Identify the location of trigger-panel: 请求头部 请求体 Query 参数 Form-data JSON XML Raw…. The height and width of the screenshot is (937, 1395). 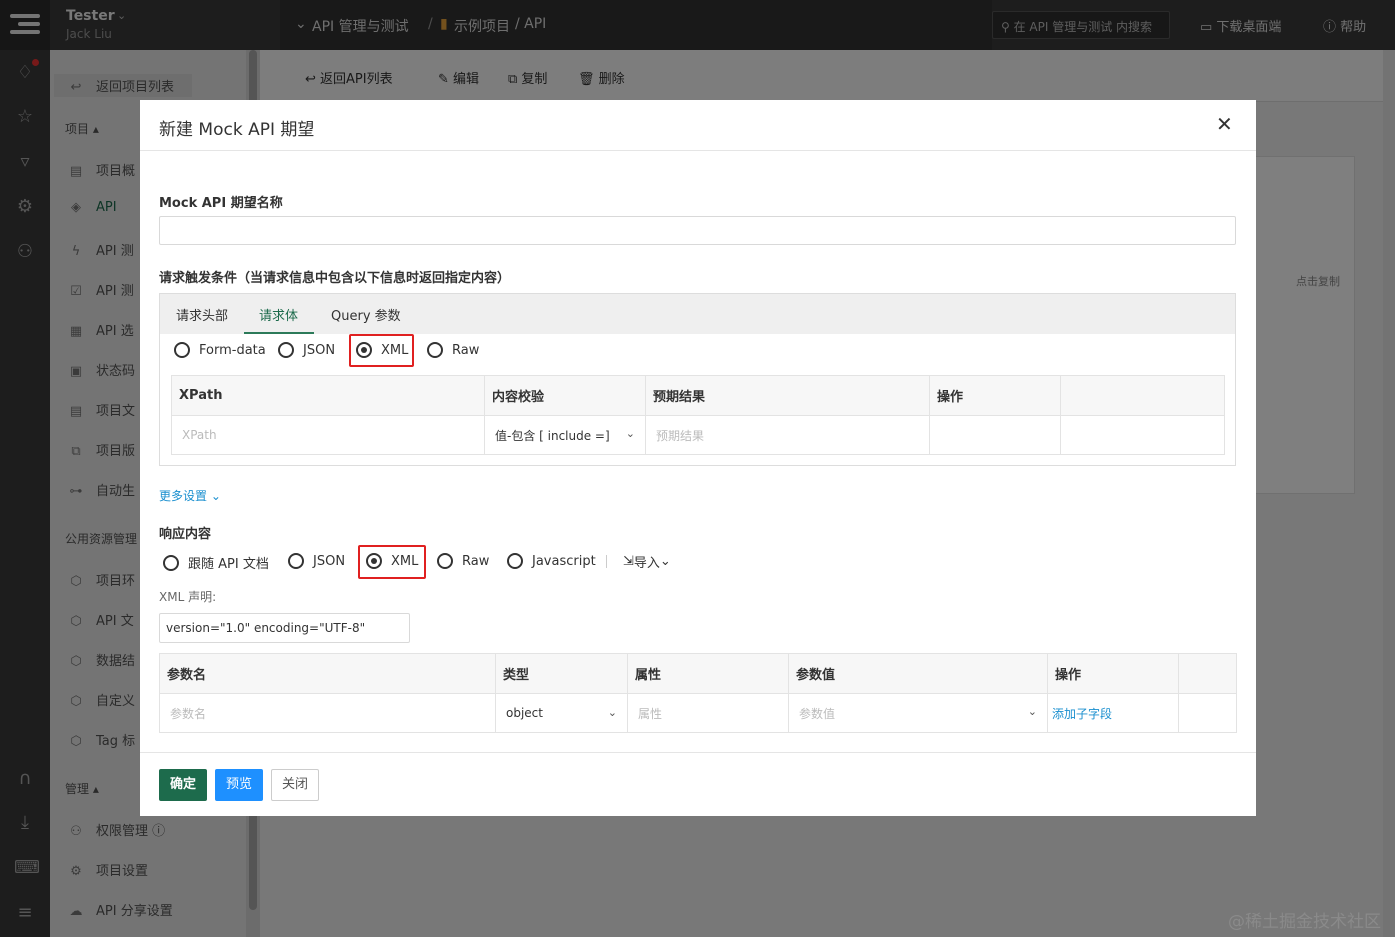
(697, 379).